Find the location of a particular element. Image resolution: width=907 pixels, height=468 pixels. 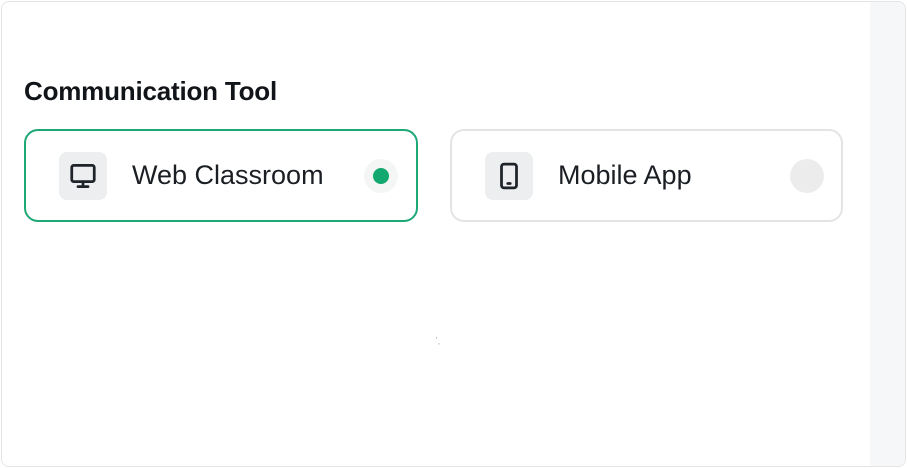

stray-mark: ˈˌ is located at coordinates (438, 340).